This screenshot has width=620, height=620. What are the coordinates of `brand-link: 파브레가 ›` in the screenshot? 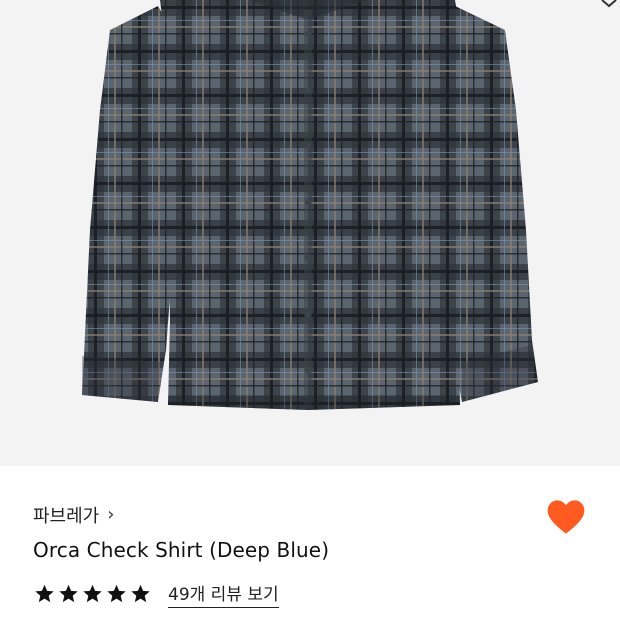 It's located at (73, 515).